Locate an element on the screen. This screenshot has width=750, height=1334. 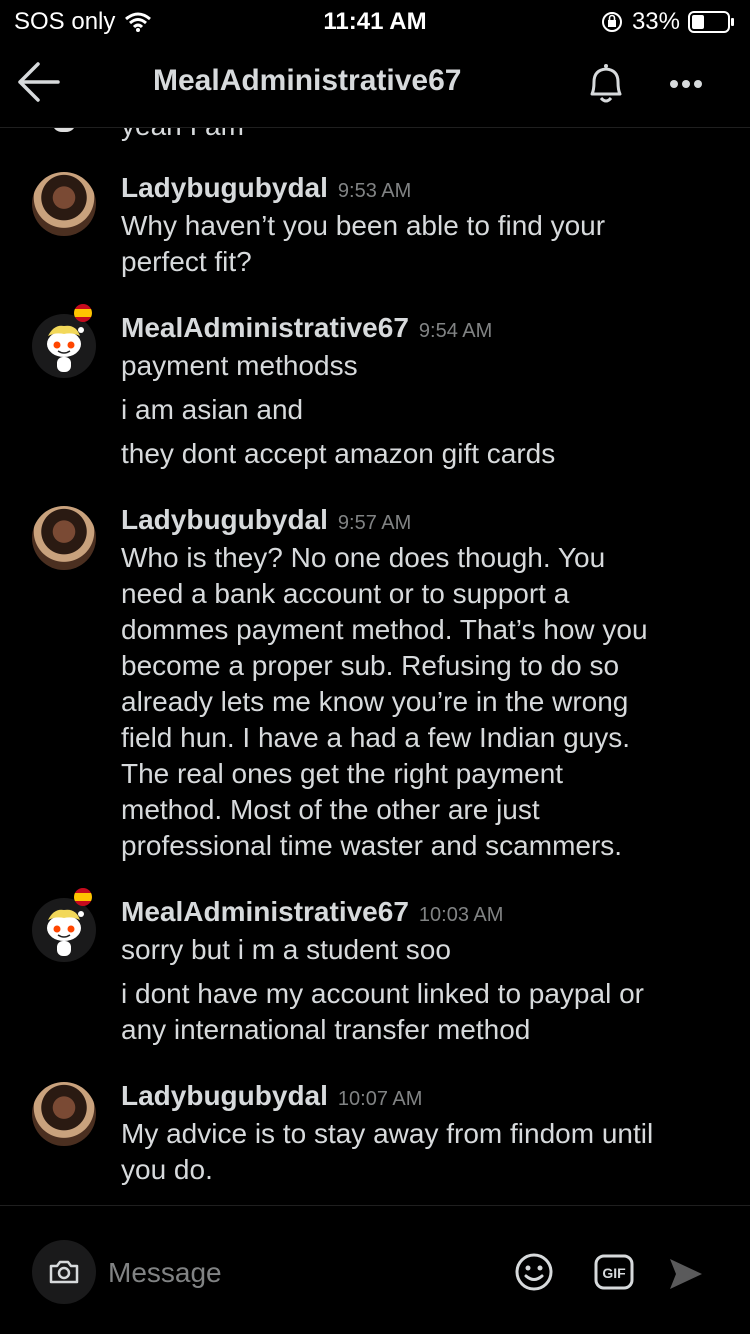
message-text: The real ones get the right payment is located at coordinates (342, 773).